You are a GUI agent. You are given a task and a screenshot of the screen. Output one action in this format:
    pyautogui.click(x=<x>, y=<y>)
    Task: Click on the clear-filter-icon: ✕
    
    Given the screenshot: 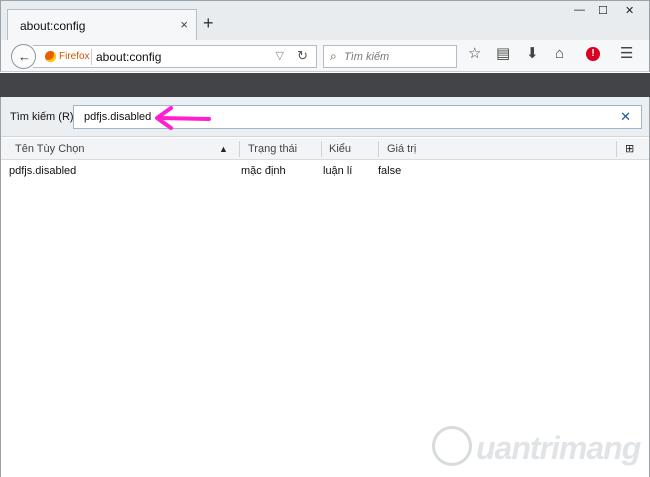 What is the action you would take?
    pyautogui.click(x=625, y=117)
    